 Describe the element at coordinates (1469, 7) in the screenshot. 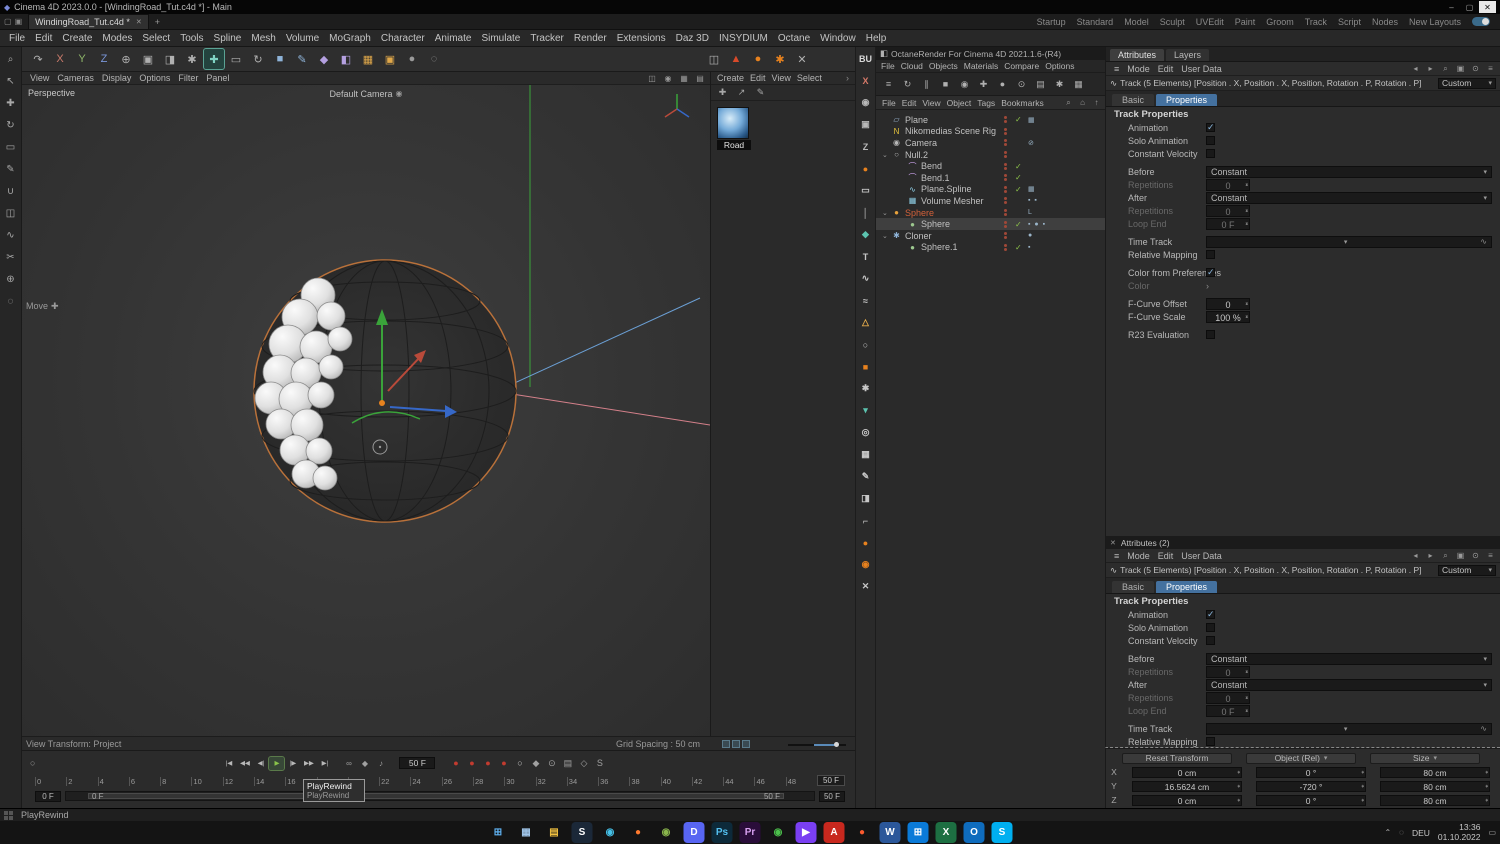

I see `maximize-button: ▢` at that location.